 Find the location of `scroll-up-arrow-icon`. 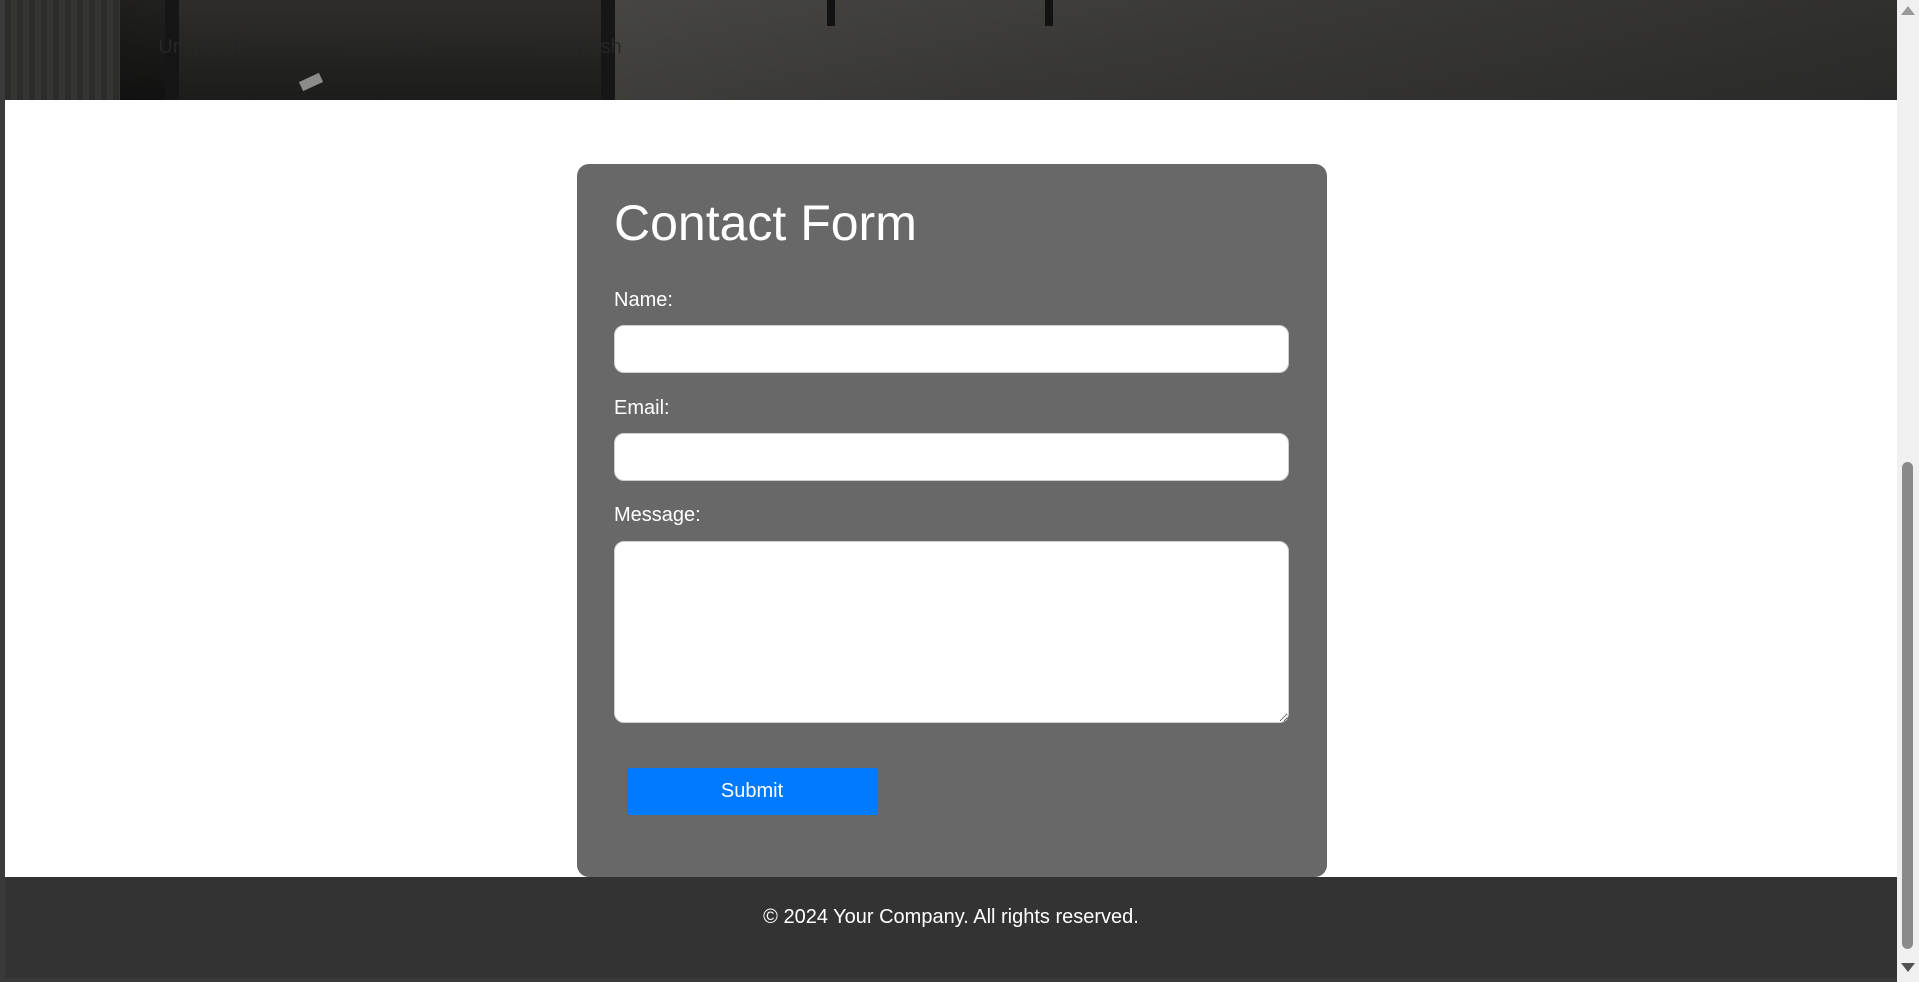

scroll-up-arrow-icon is located at coordinates (1908, 10).